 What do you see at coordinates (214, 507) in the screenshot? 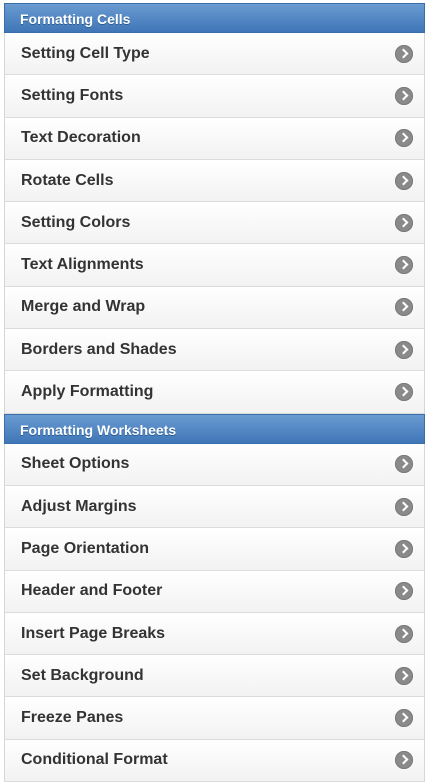
I see `menu-item-adjust-margins: Adjust Margins` at bounding box center [214, 507].